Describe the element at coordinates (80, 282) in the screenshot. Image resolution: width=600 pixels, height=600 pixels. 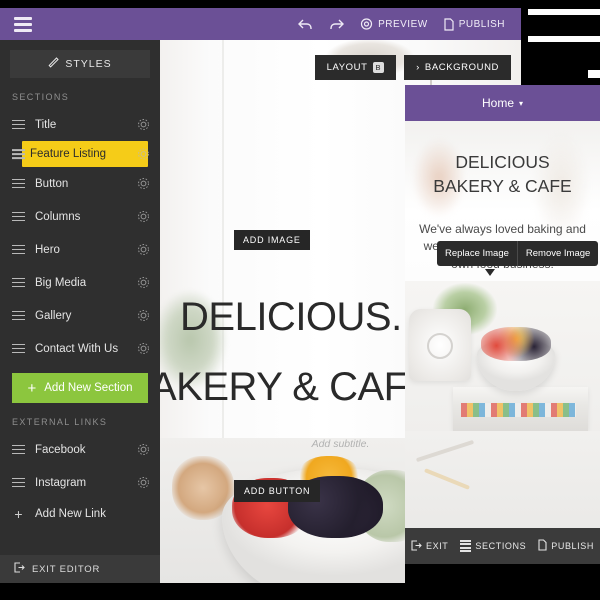
I see `sidebar-item-big-media: Big Media` at that location.